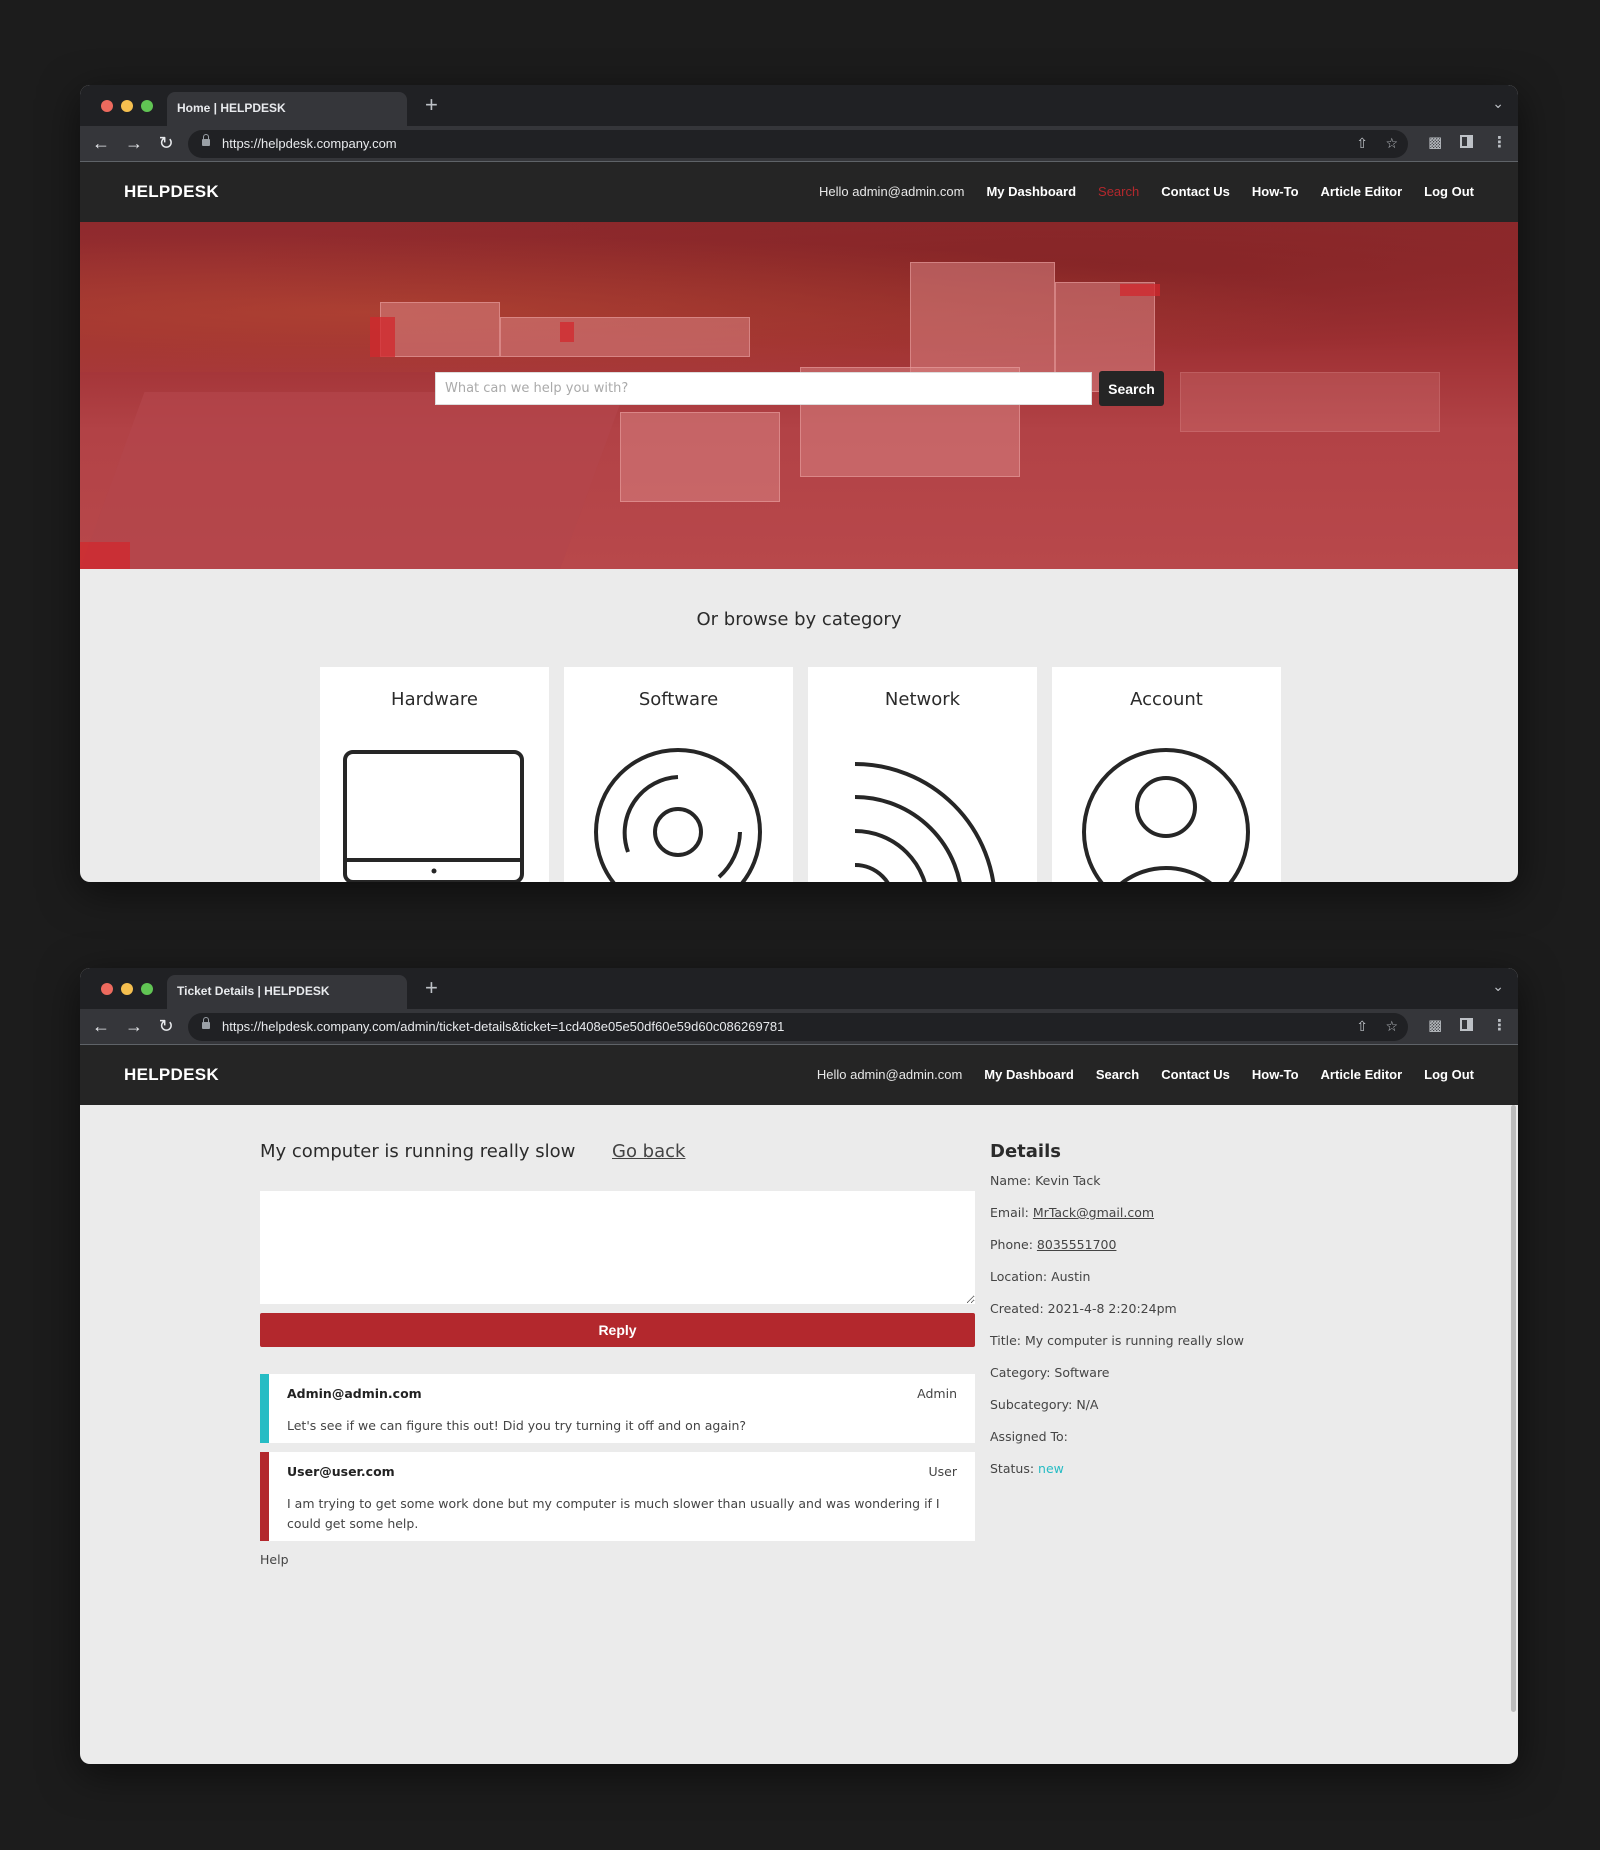 Image resolution: width=1600 pixels, height=1850 pixels. I want to click on tab-title: Home | HELPDESK, so click(231, 108).